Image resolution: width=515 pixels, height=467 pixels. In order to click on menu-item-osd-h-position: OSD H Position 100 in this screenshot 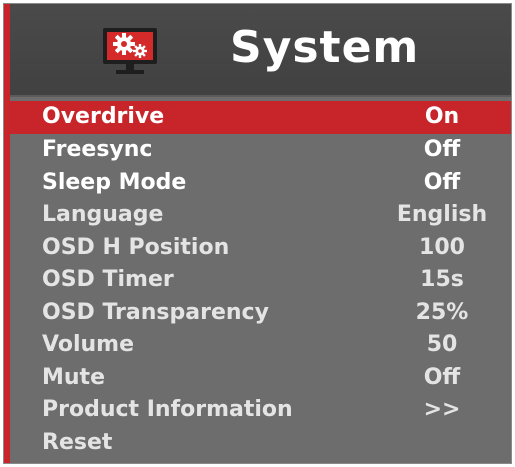, I will do `click(260, 248)`.